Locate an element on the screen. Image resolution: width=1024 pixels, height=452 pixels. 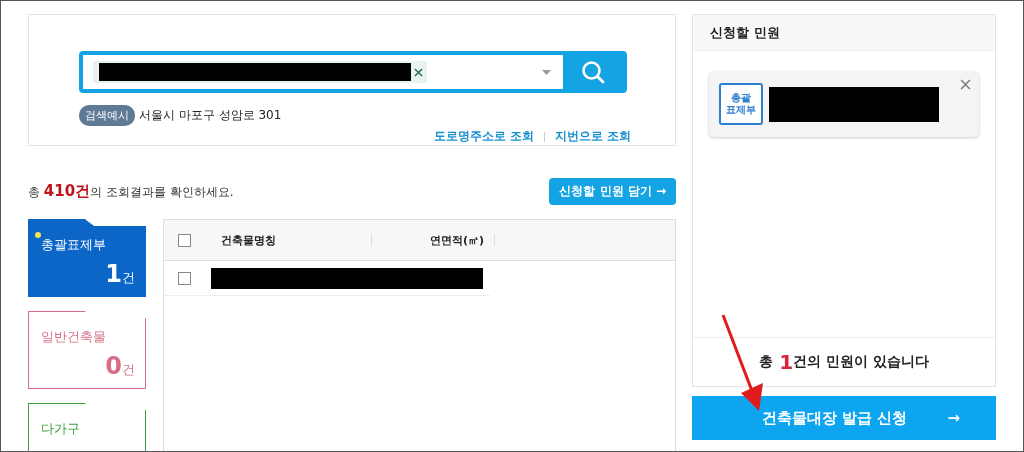
close-button is located at coordinates (965, 84).